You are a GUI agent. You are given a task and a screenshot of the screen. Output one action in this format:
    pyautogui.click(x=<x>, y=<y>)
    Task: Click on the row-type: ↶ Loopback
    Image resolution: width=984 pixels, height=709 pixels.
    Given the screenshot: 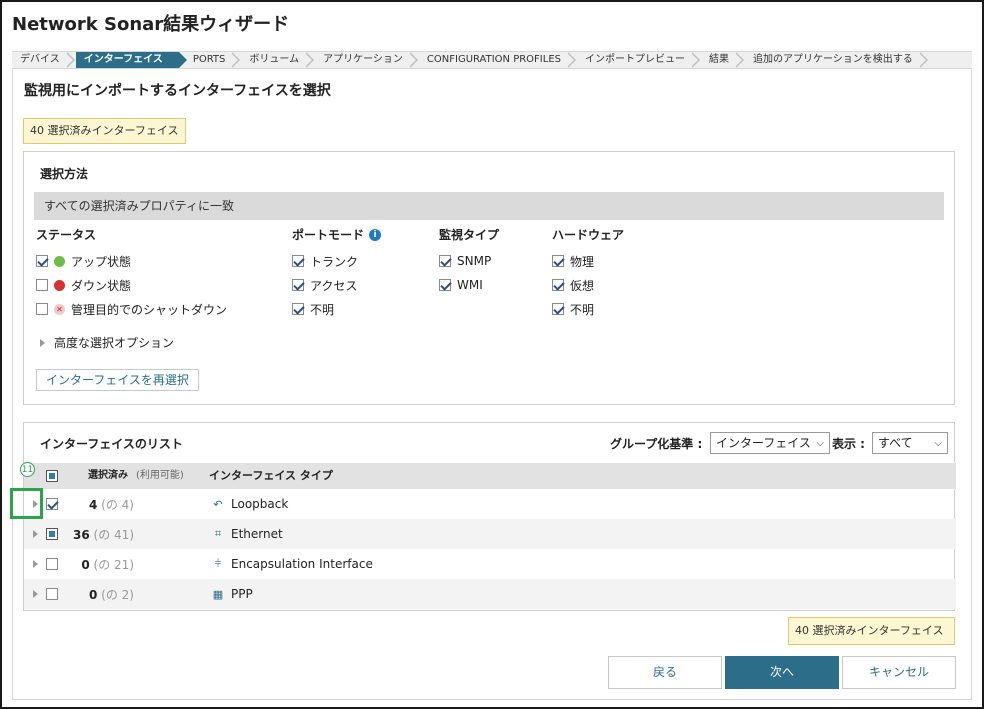 What is the action you would take?
    pyautogui.click(x=250, y=504)
    